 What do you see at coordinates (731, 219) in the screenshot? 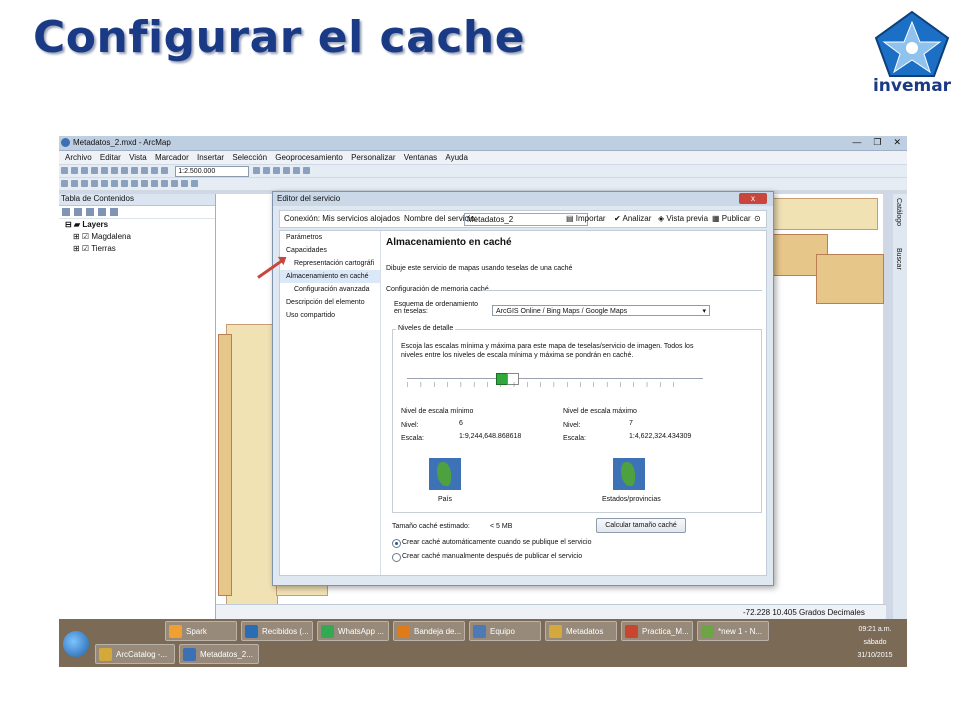
I see `publish-button: ▦ Publicar` at bounding box center [731, 219].